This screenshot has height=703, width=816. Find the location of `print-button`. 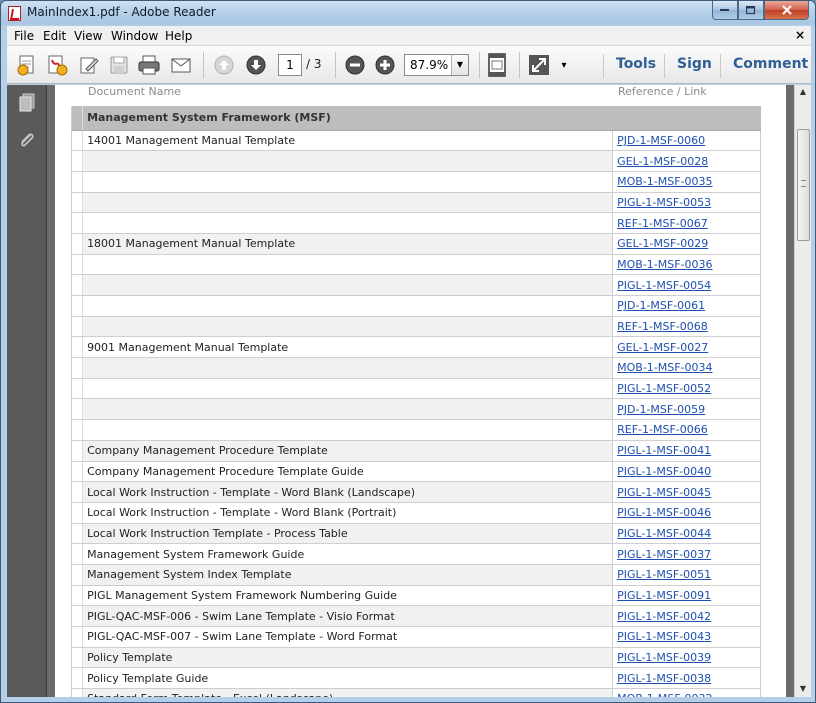

print-button is located at coordinates (149, 65).